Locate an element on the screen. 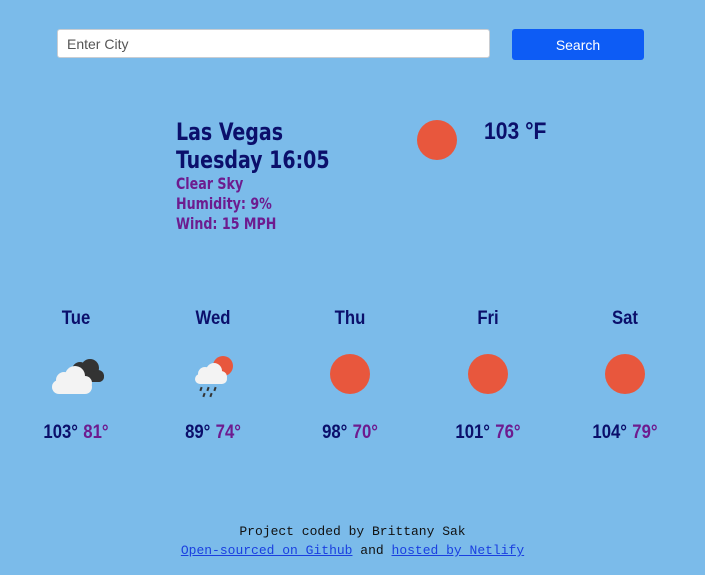 The height and width of the screenshot is (575, 705). forecast-day: Fri 101° 76° is located at coordinates (488, 375).